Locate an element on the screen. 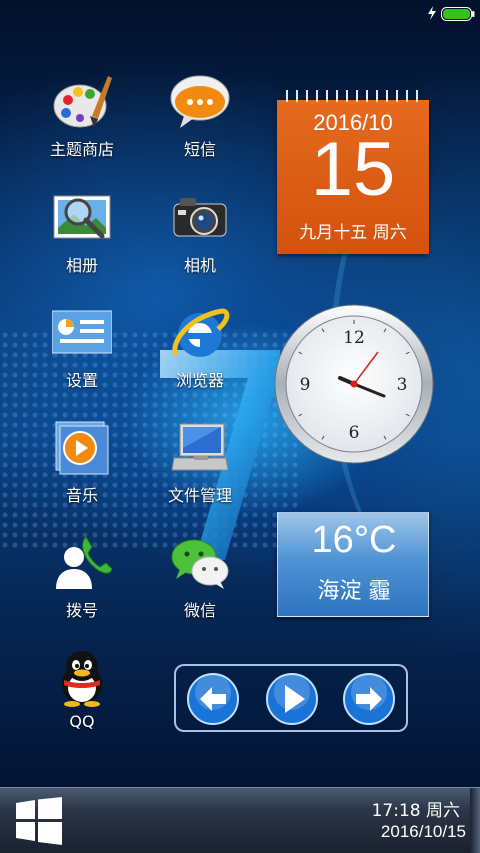 Image resolution: width=480 pixels, height=853 pixels. play-icon is located at coordinates (292, 699).